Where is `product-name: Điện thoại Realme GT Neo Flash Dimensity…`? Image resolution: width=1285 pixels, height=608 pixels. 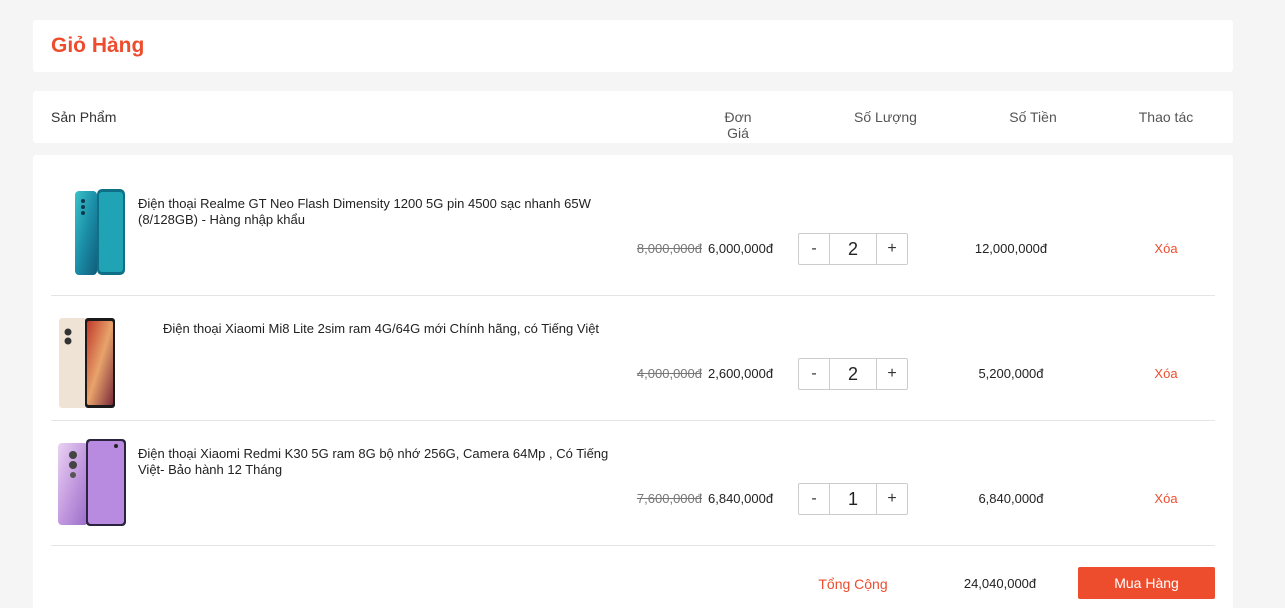
product-name: Điện thoại Realme GT Neo Flash Dimensity… is located at coordinates (378, 212).